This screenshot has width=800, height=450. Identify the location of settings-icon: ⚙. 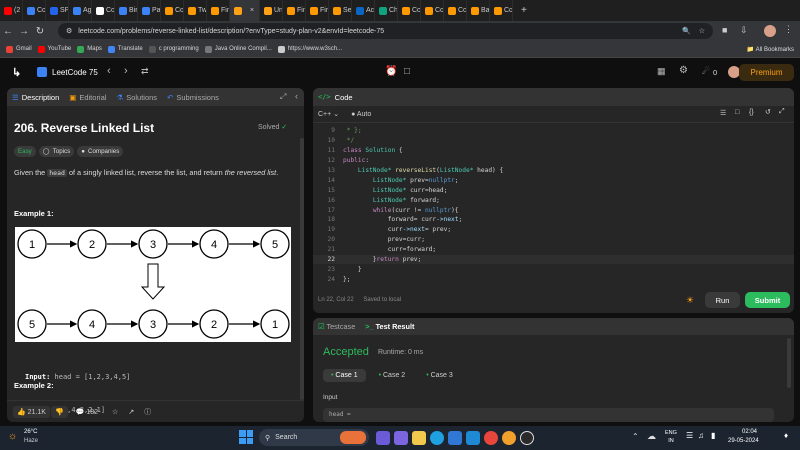
(683, 70).